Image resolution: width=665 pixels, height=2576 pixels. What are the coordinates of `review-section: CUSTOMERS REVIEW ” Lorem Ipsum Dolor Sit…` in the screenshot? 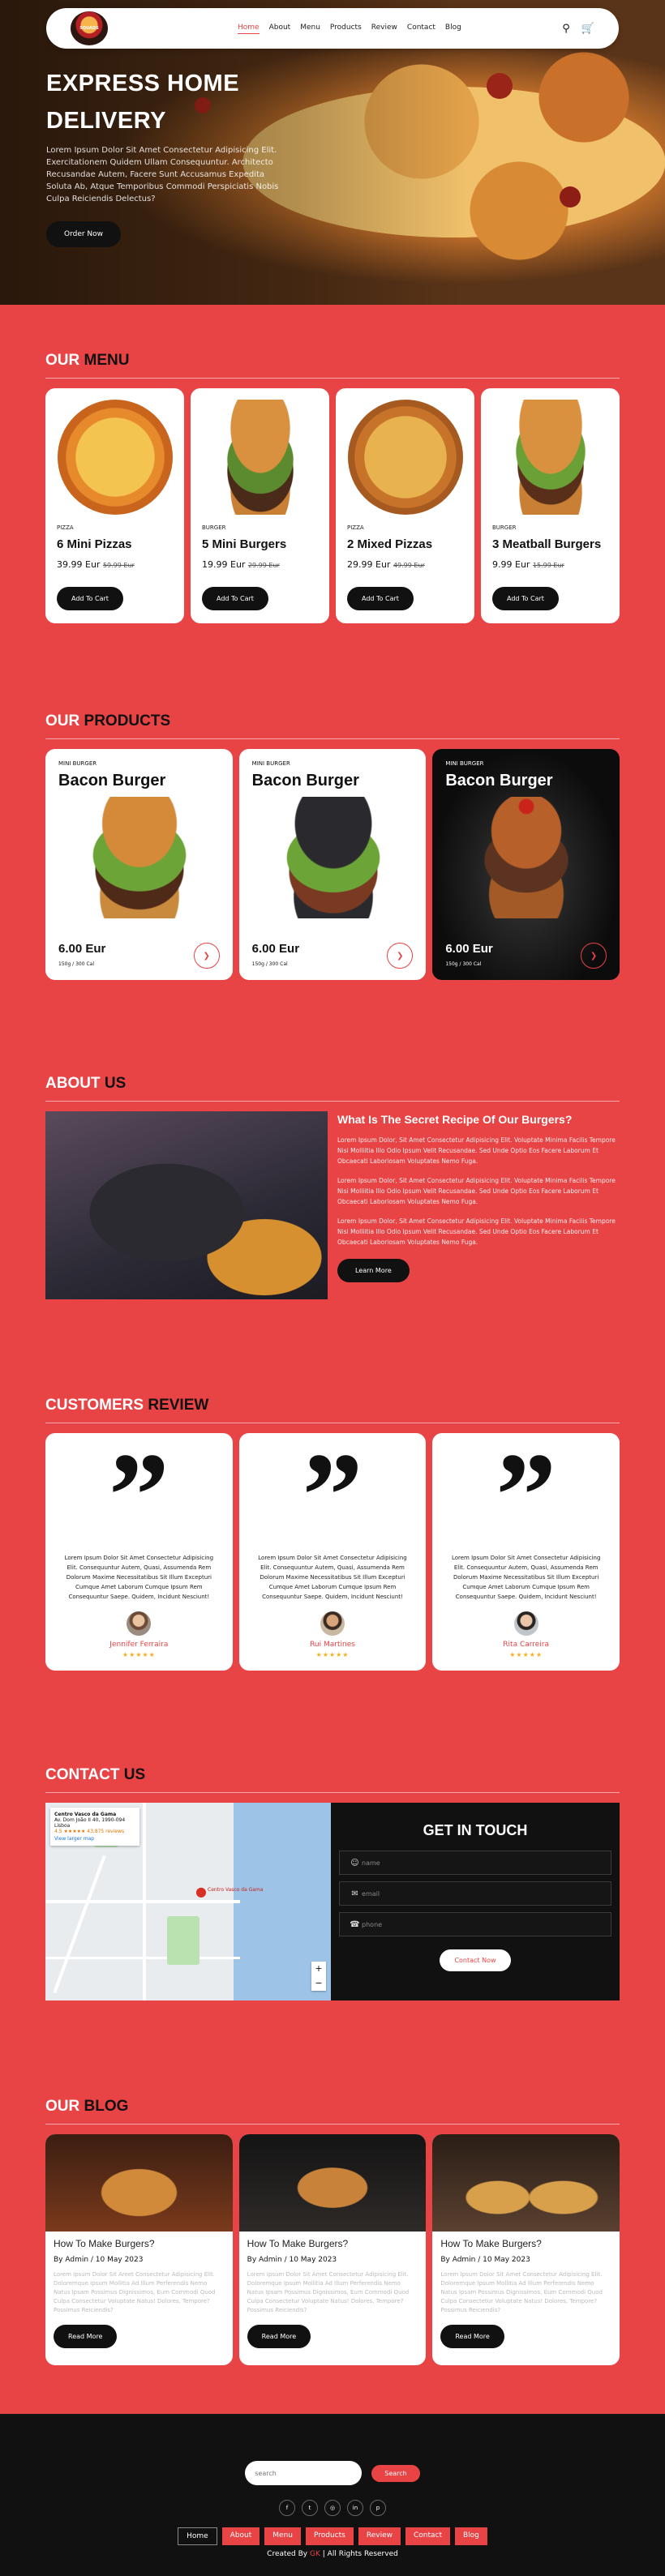 It's located at (332, 1485).